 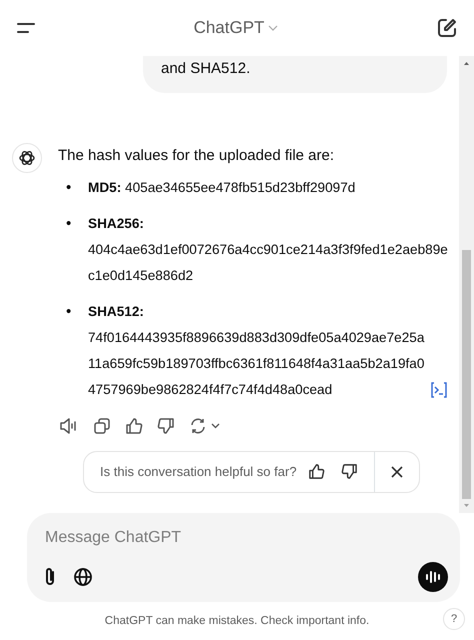 I want to click on speaker-icon, so click(x=69, y=425).